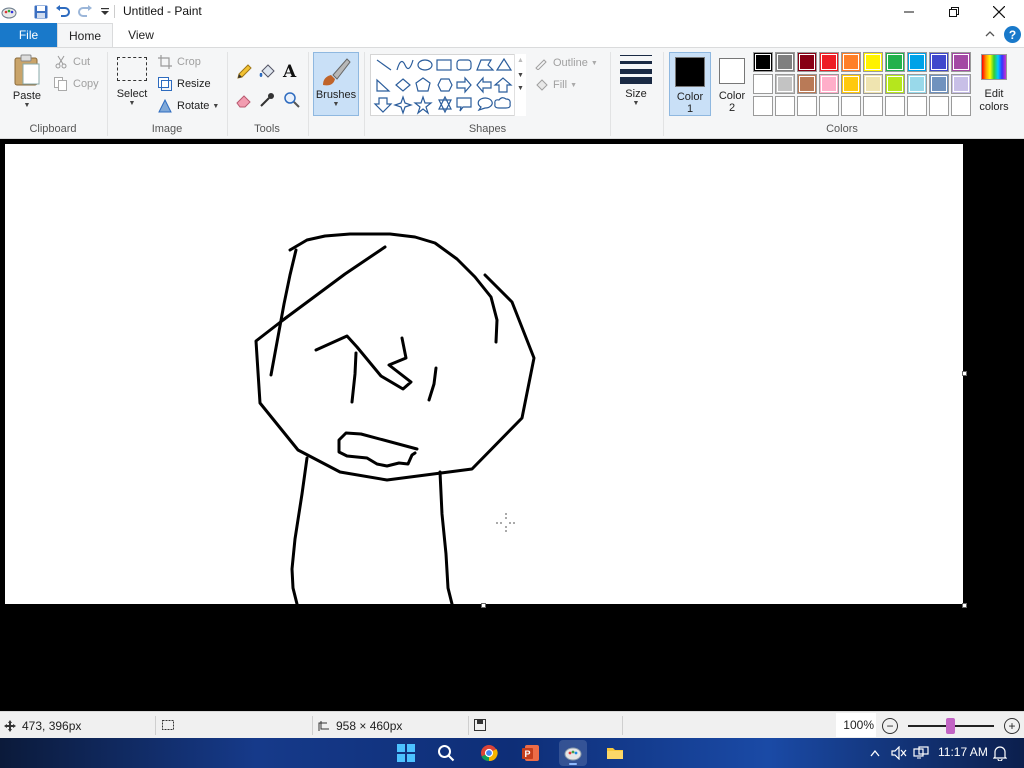 The image size is (1024, 768). What do you see at coordinates (963, 752) in the screenshot?
I see `clock: 11:17 AM` at bounding box center [963, 752].